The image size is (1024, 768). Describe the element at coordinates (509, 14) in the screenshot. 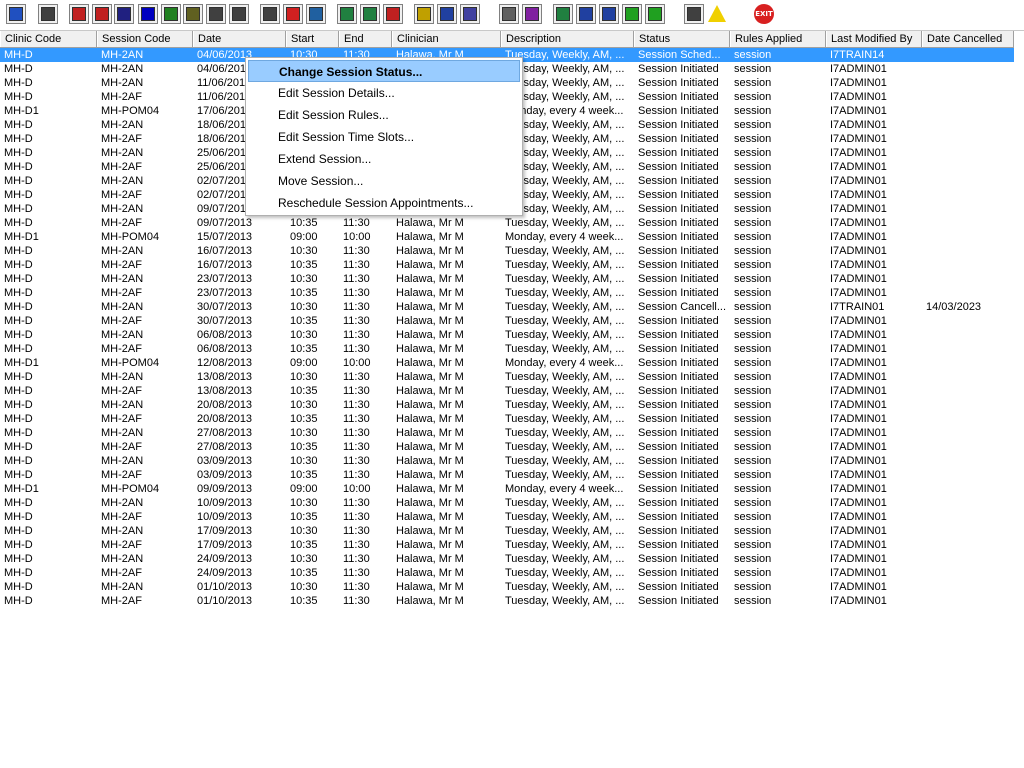

I see `page-button` at that location.